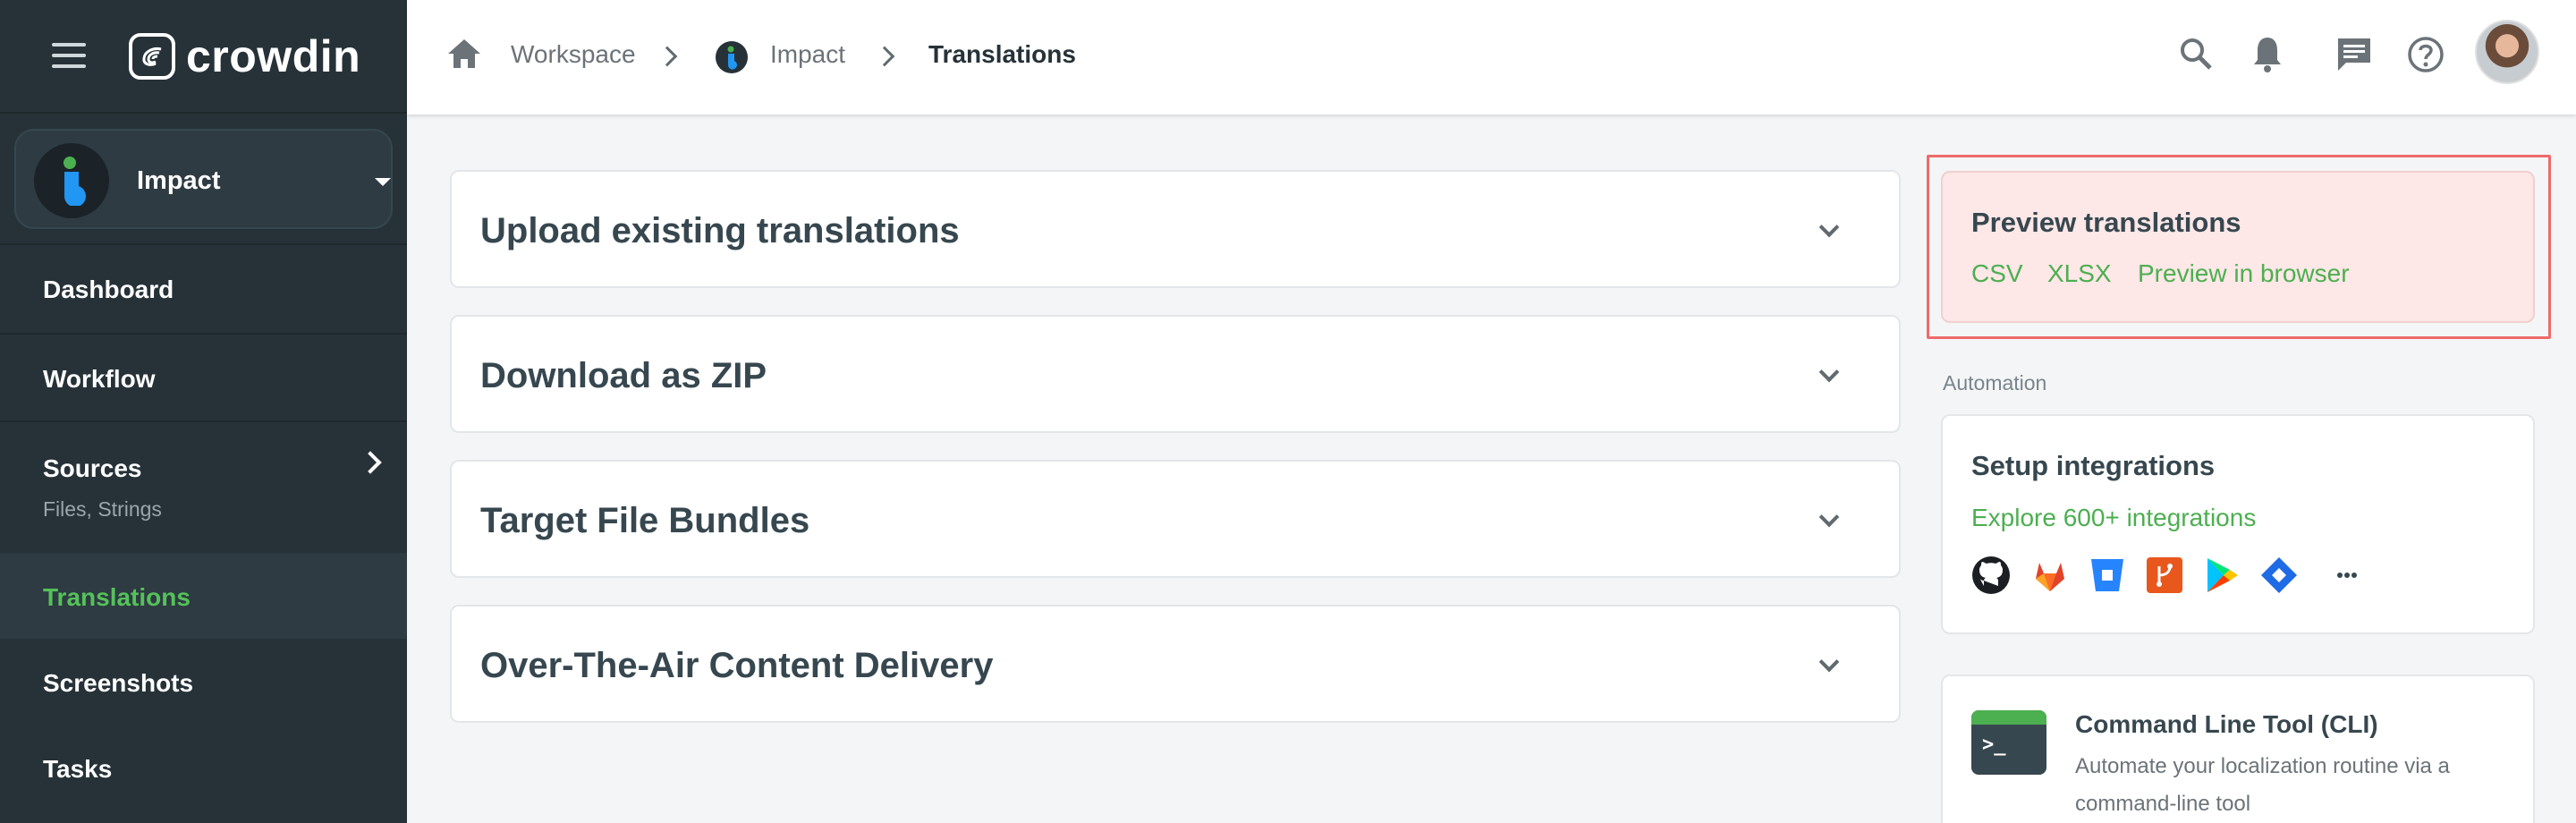 The width and height of the screenshot is (2576, 823). I want to click on crowdin-logo: crowdin, so click(244, 56).